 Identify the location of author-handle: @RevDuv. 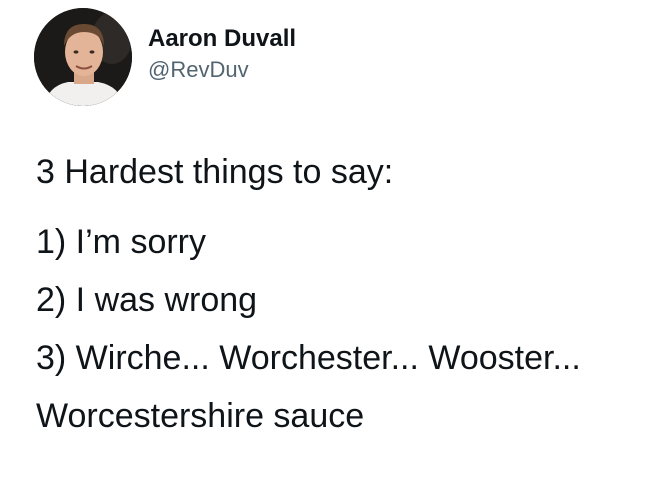
(222, 70).